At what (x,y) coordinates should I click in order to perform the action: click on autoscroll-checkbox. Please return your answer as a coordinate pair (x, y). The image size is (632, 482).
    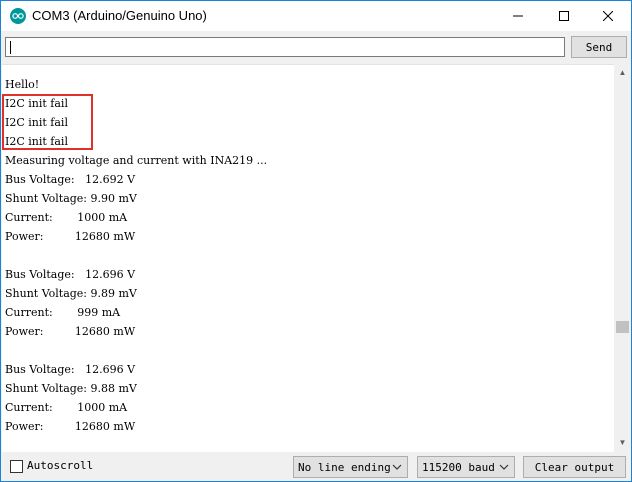
    Looking at the image, I should click on (16, 466).